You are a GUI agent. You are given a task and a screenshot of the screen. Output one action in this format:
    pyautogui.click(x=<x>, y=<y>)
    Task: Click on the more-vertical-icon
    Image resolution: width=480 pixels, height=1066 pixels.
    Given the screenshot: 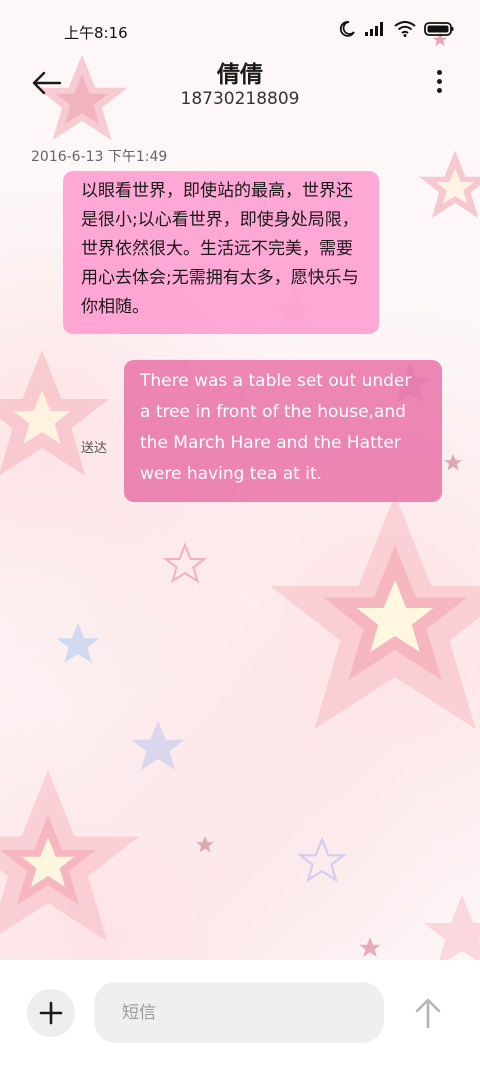 What is the action you would take?
    pyautogui.click(x=439, y=72)
    